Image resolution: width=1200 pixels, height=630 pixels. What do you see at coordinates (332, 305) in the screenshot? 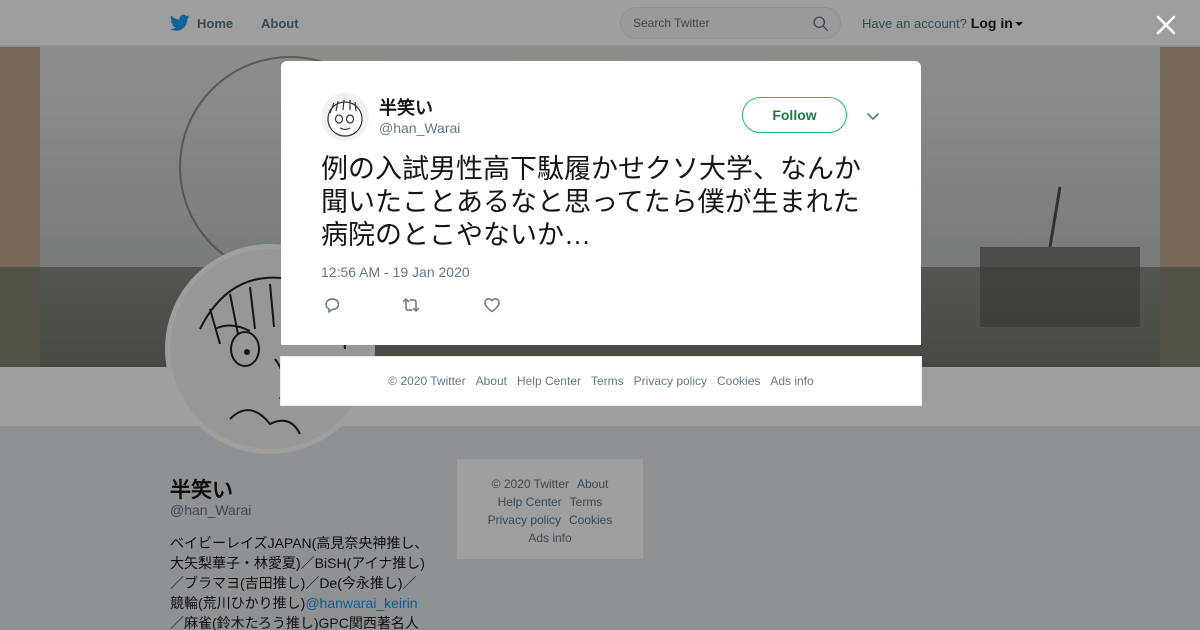
I see `reply-icon` at bounding box center [332, 305].